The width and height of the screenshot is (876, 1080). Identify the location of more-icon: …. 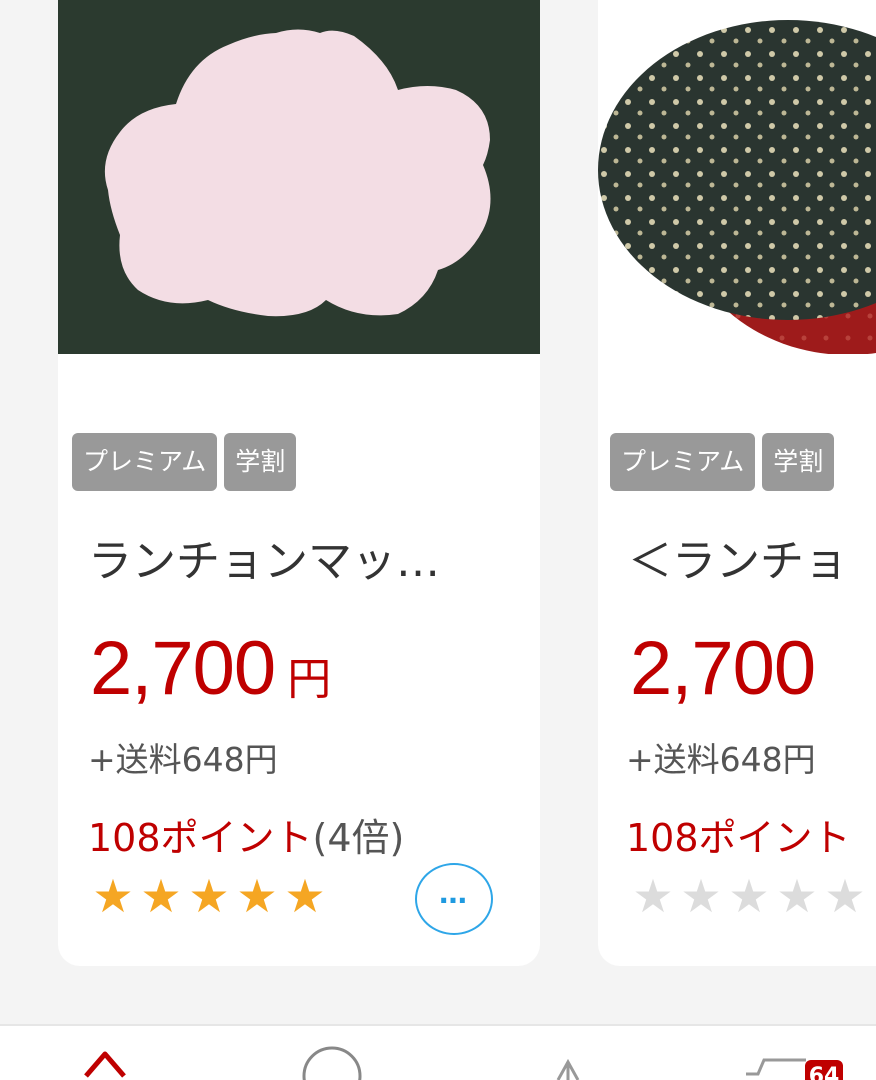
(454, 893).